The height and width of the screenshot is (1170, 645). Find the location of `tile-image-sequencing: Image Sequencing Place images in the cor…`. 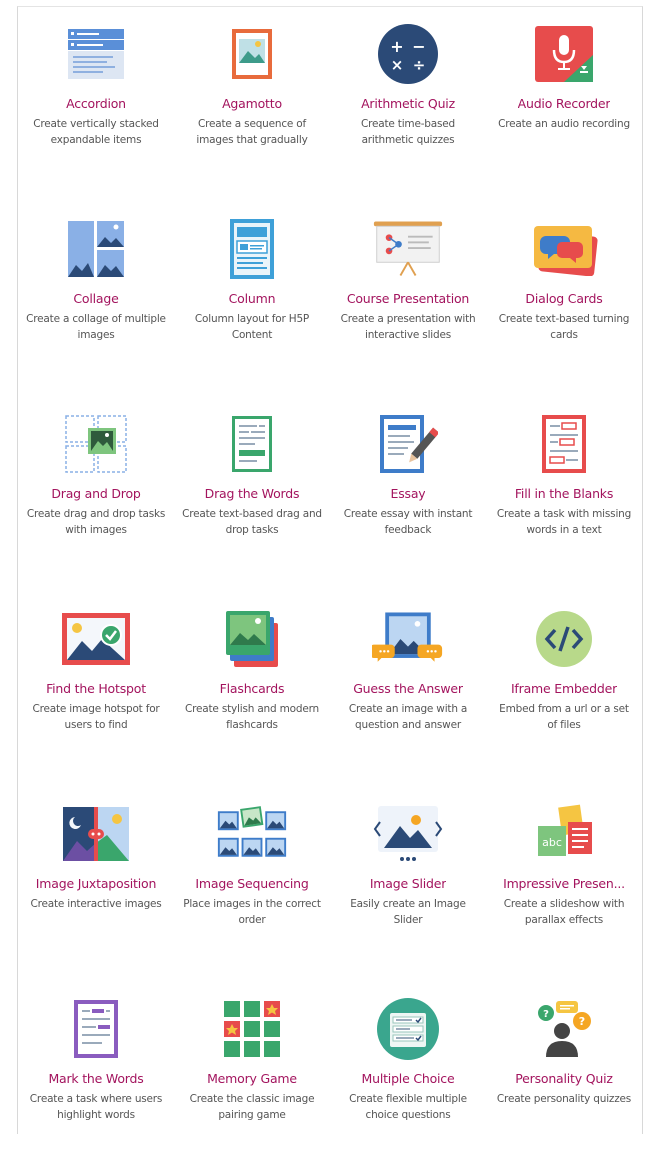

tile-image-sequencing: Image Sequencing Place images in the cor… is located at coordinates (252, 877).